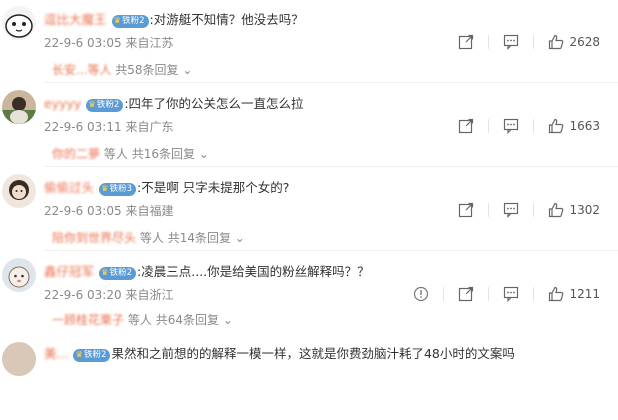 This screenshot has height=420, width=618. What do you see at coordinates (213, 187) in the screenshot?
I see `comment-text: :不是啊 只字未提那个女的?` at bounding box center [213, 187].